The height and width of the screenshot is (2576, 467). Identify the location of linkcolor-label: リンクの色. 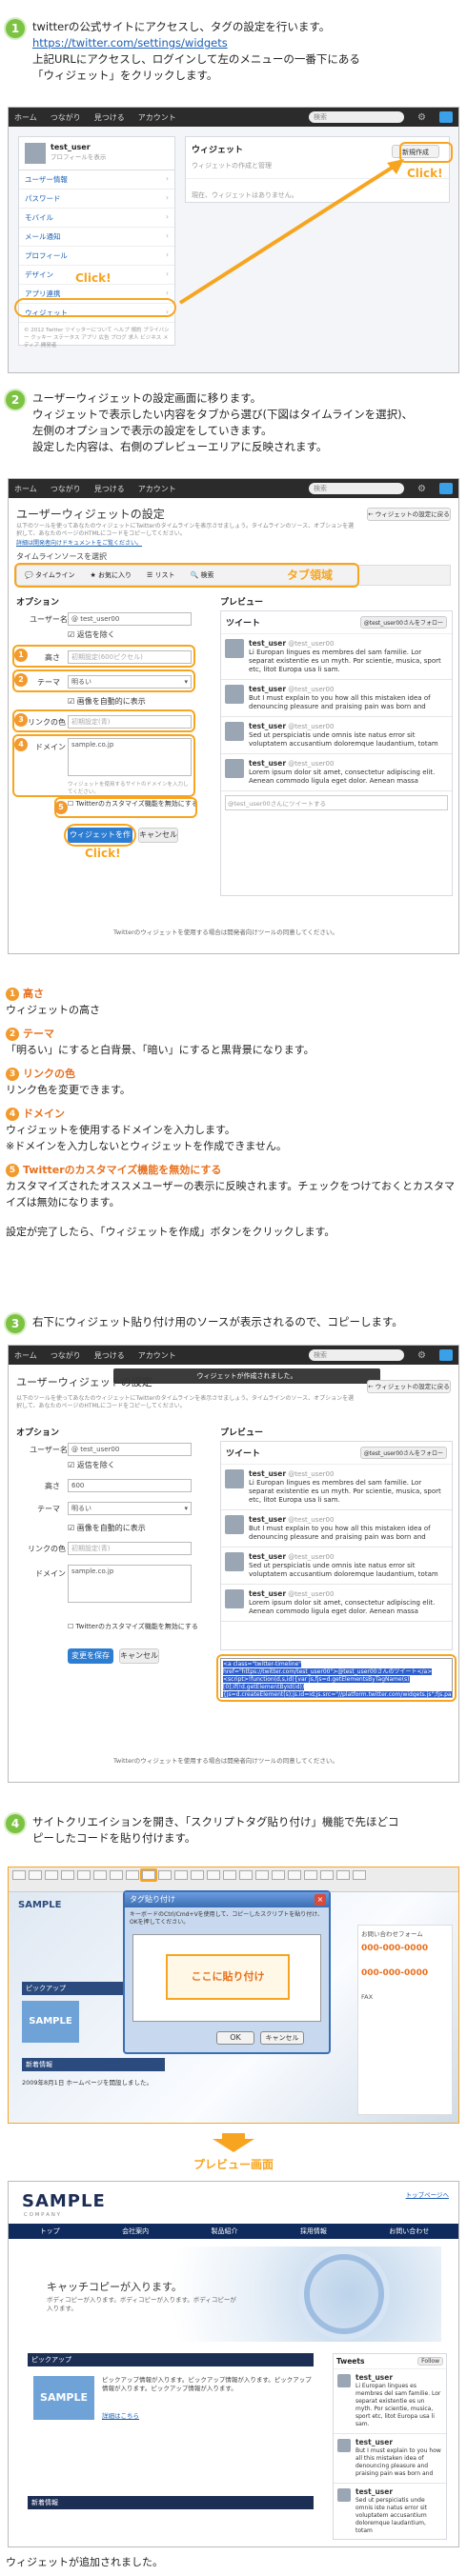
(47, 1549).